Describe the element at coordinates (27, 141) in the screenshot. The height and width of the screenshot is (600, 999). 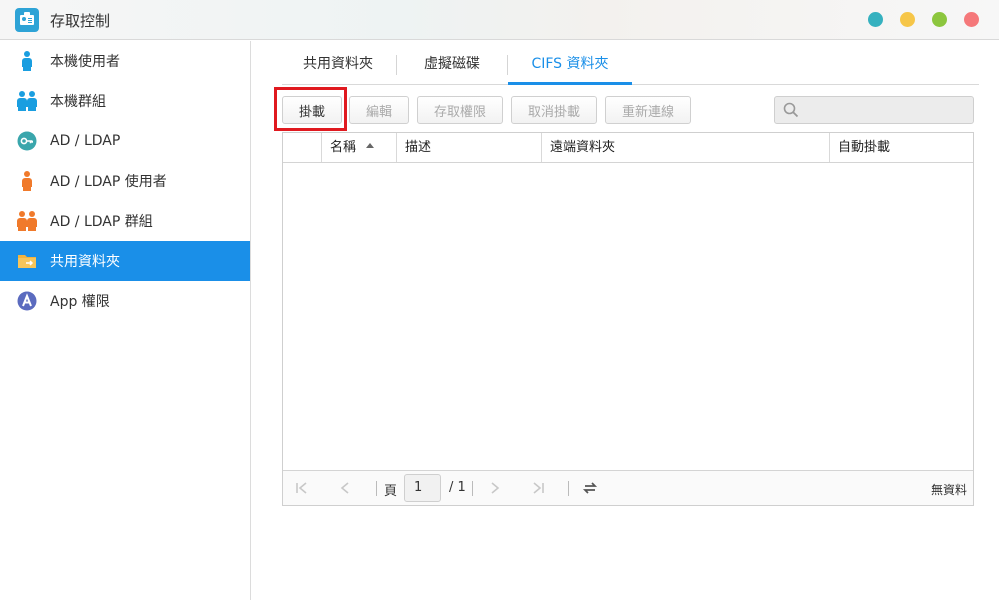
I see `ad-ldap-key-icon` at that location.